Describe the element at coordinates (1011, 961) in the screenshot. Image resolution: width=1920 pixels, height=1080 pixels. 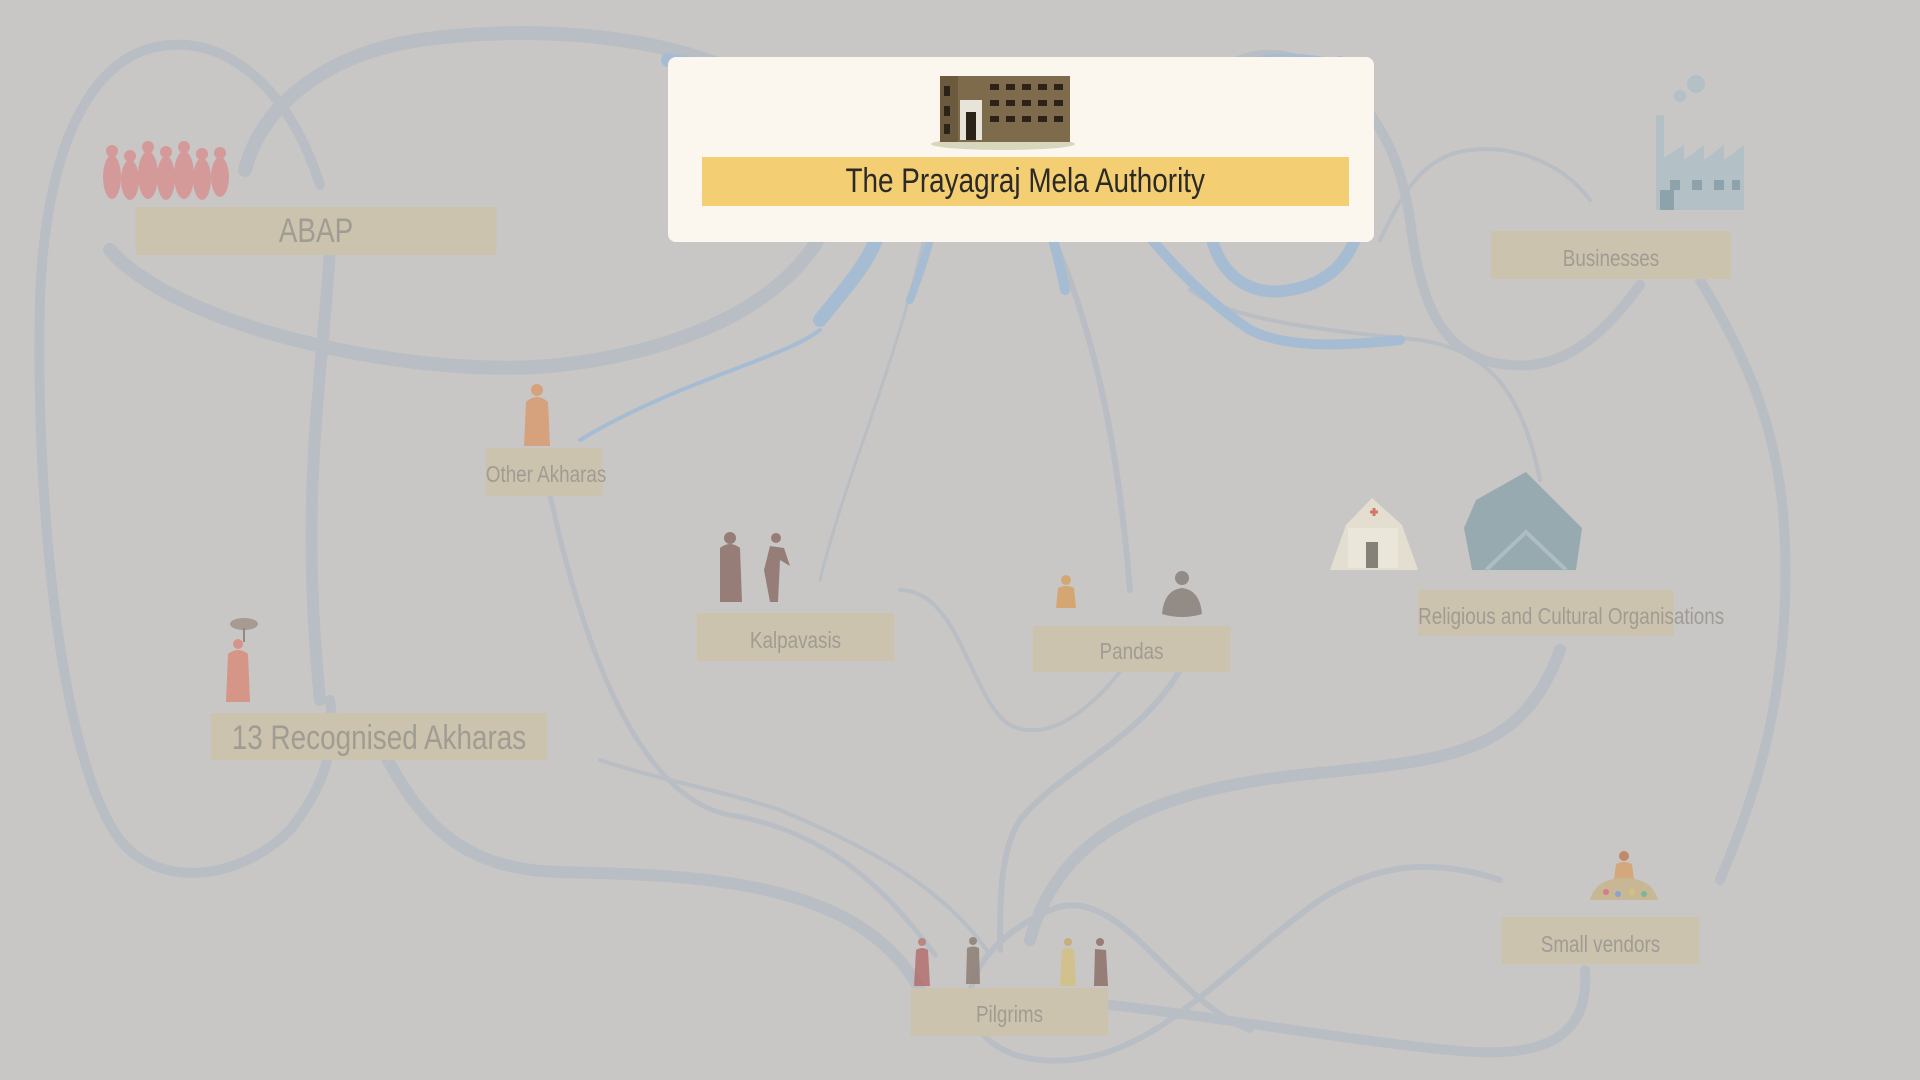
I see `pilgrims-icon` at that location.